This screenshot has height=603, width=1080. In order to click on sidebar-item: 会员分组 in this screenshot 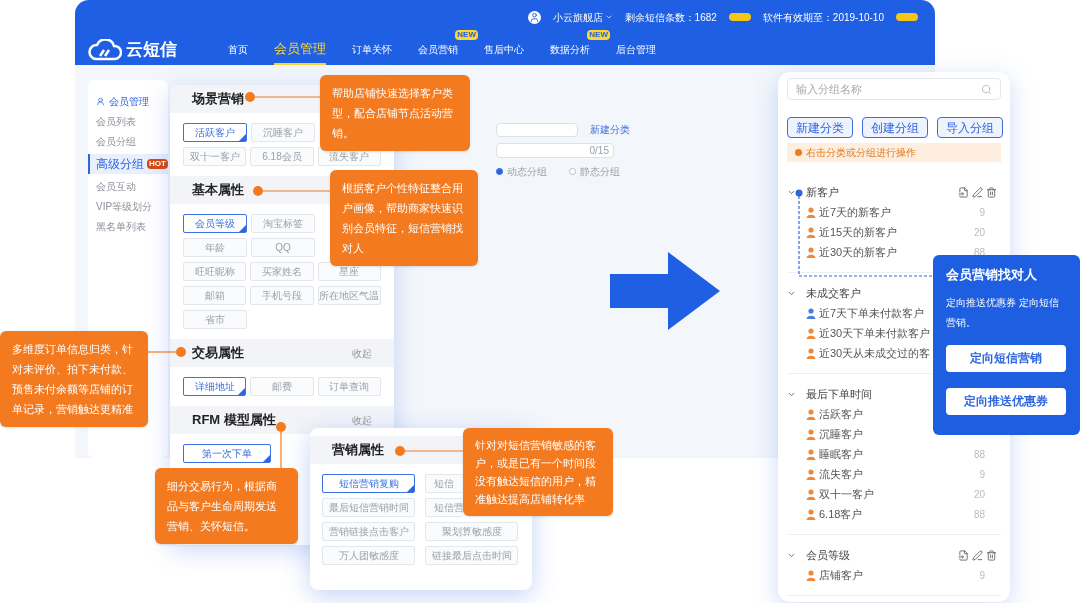, I will do `click(116, 141)`.